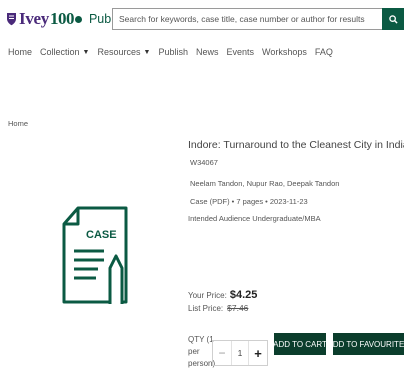 This screenshot has width=404, height=371. What do you see at coordinates (11, 19) in the screenshot?
I see `shield-icon` at bounding box center [11, 19].